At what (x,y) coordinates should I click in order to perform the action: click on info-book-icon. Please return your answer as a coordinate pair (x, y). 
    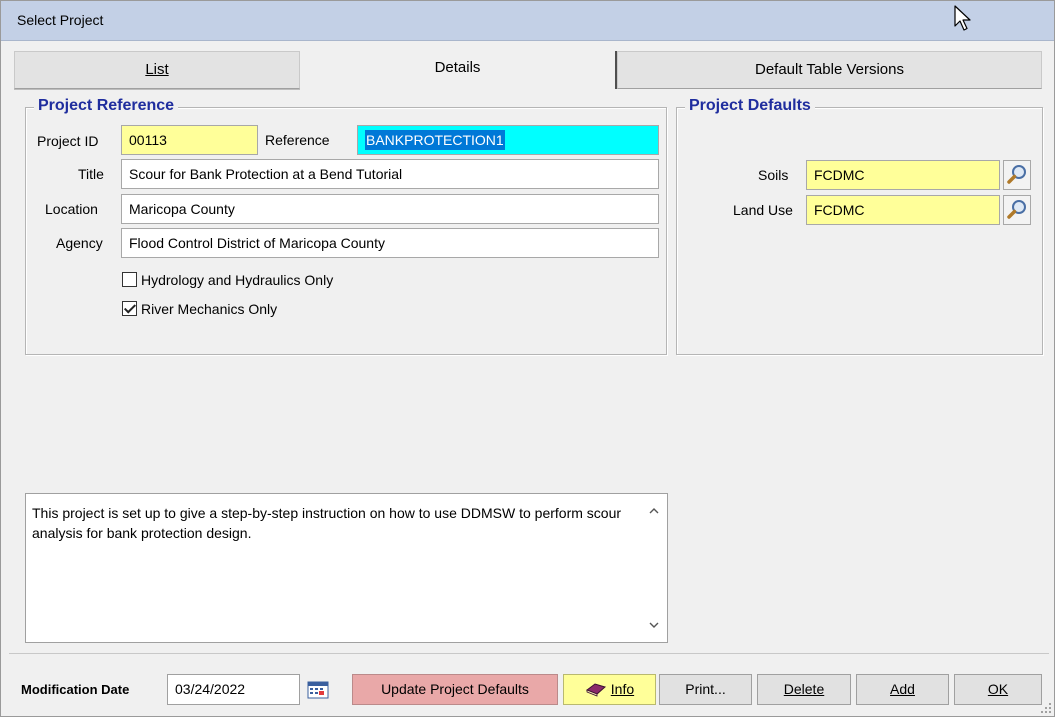
    Looking at the image, I should click on (595, 690).